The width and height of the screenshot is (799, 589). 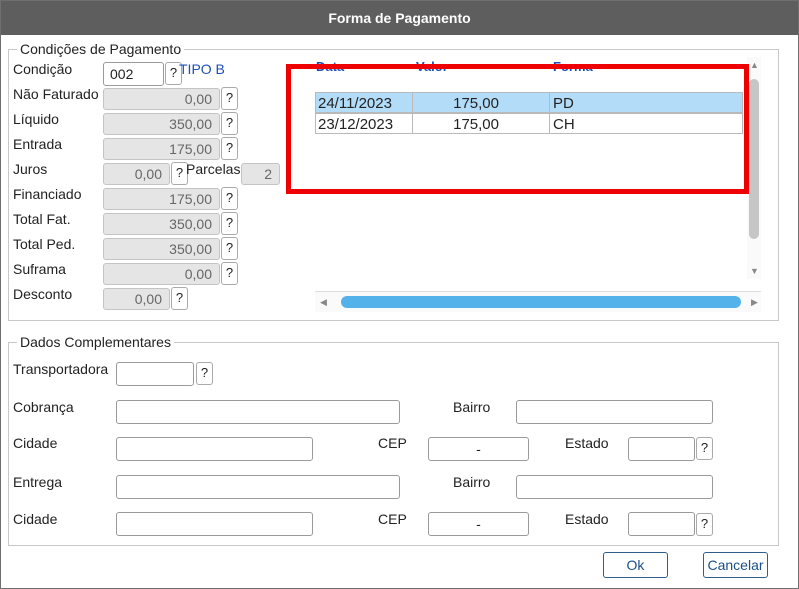 I want to click on cobranca-input, so click(x=258, y=412).